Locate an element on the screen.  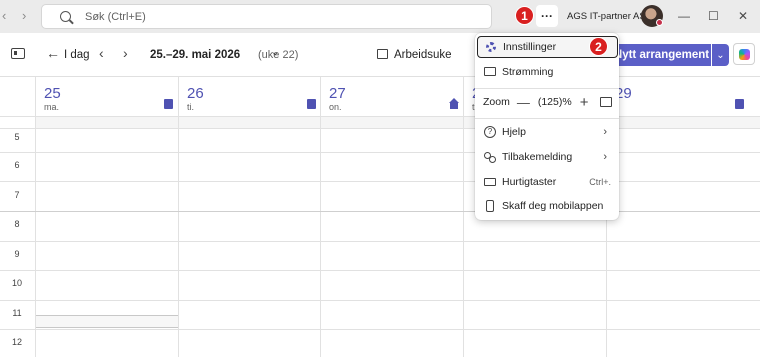
fullscreen-icon is located at coordinates (606, 102).